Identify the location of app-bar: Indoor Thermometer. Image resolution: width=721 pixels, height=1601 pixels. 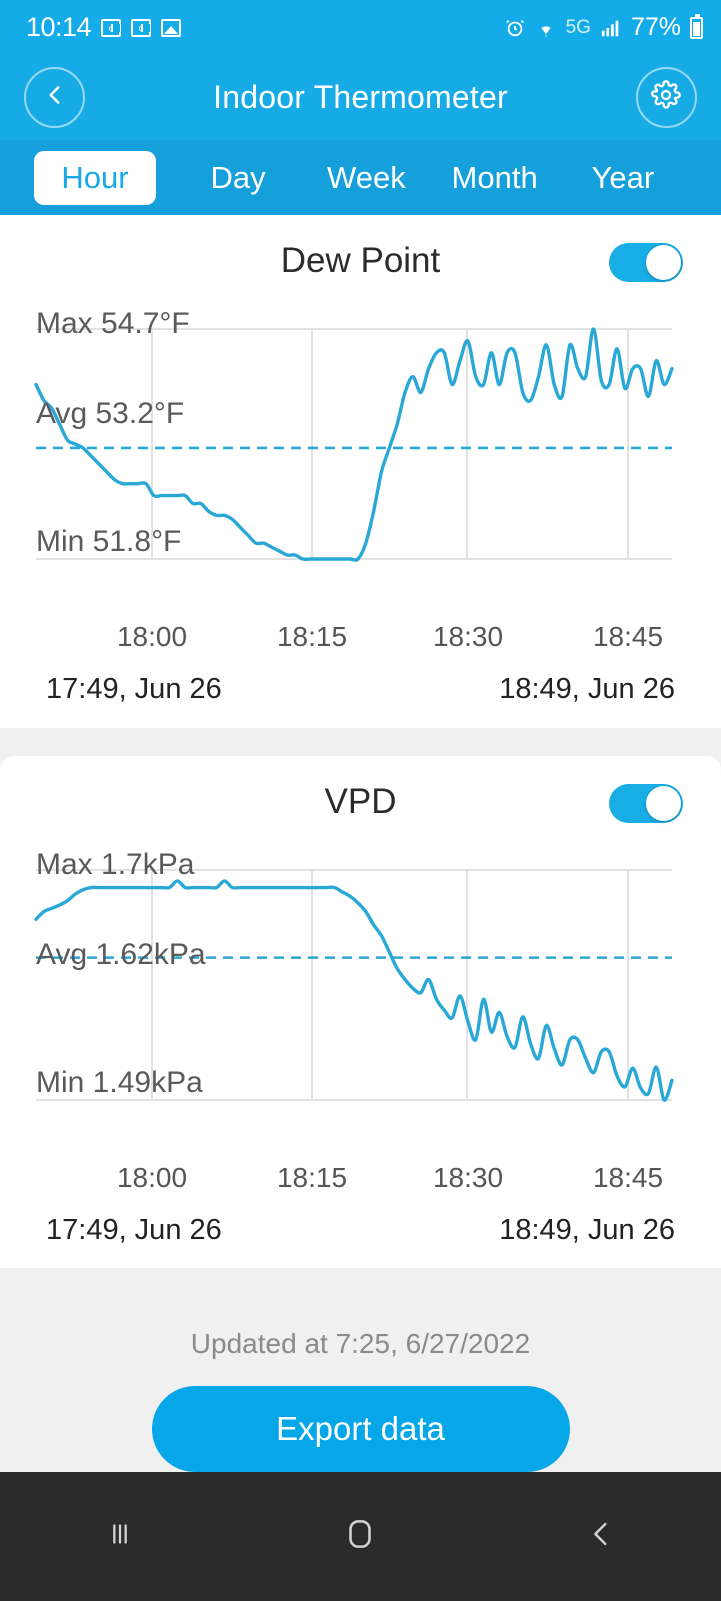
(360, 97).